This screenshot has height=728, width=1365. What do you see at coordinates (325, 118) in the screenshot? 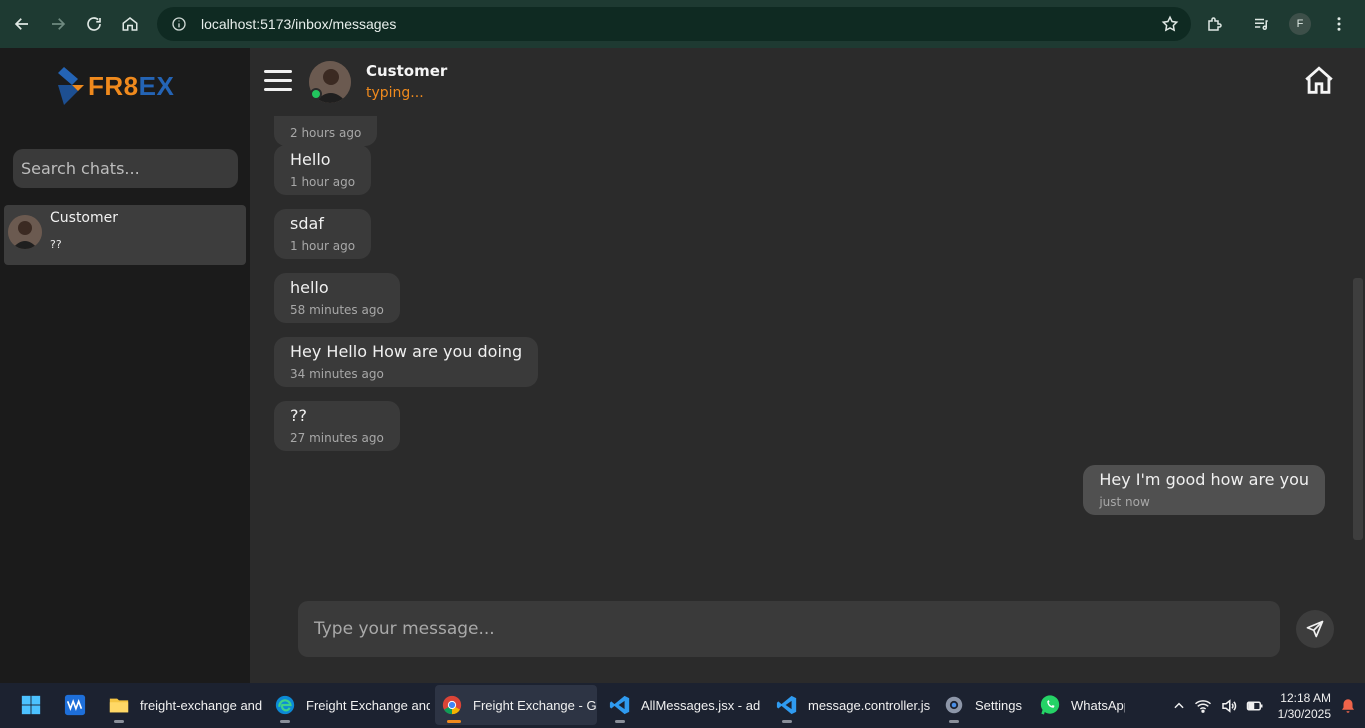
I see `message-text` at bounding box center [325, 118].